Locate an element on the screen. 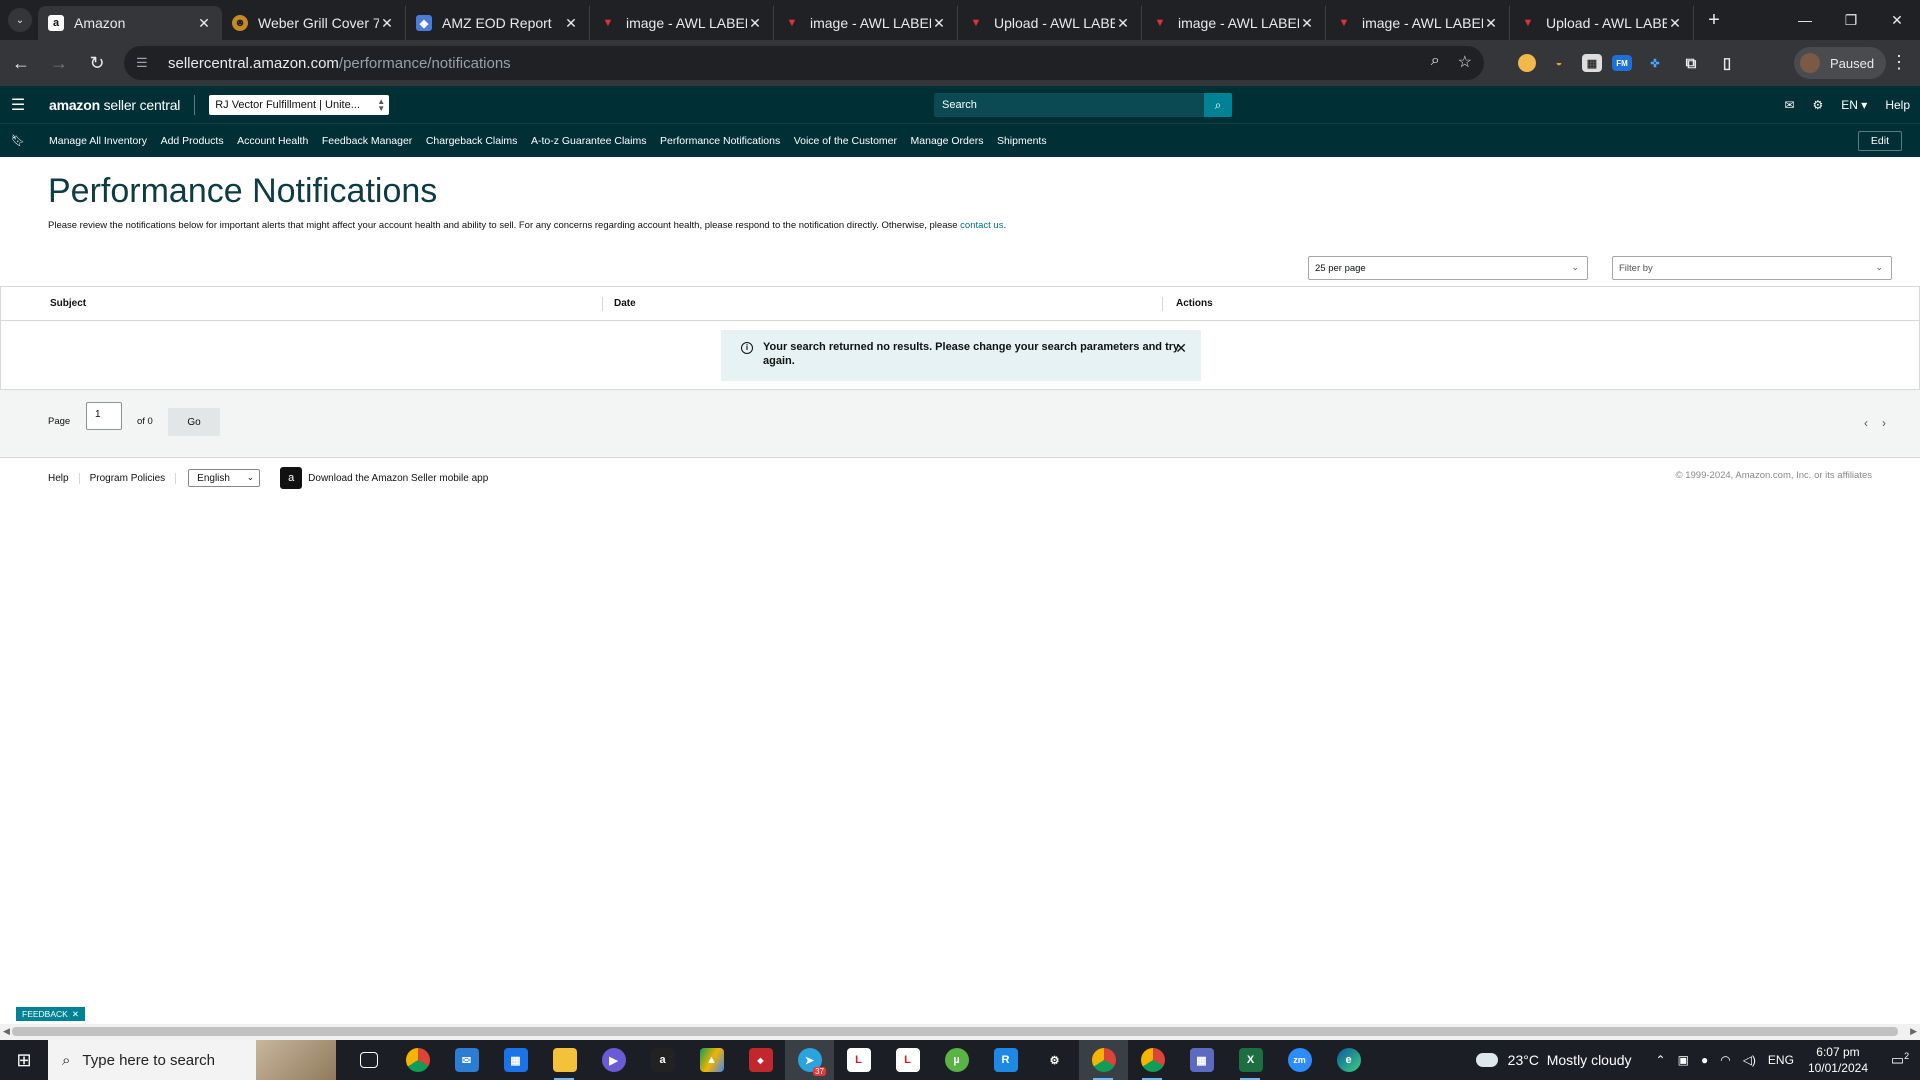 This screenshot has height=1080, width=1920. extension-puzzle-blue-icon: ✜ is located at coordinates (1655, 63).